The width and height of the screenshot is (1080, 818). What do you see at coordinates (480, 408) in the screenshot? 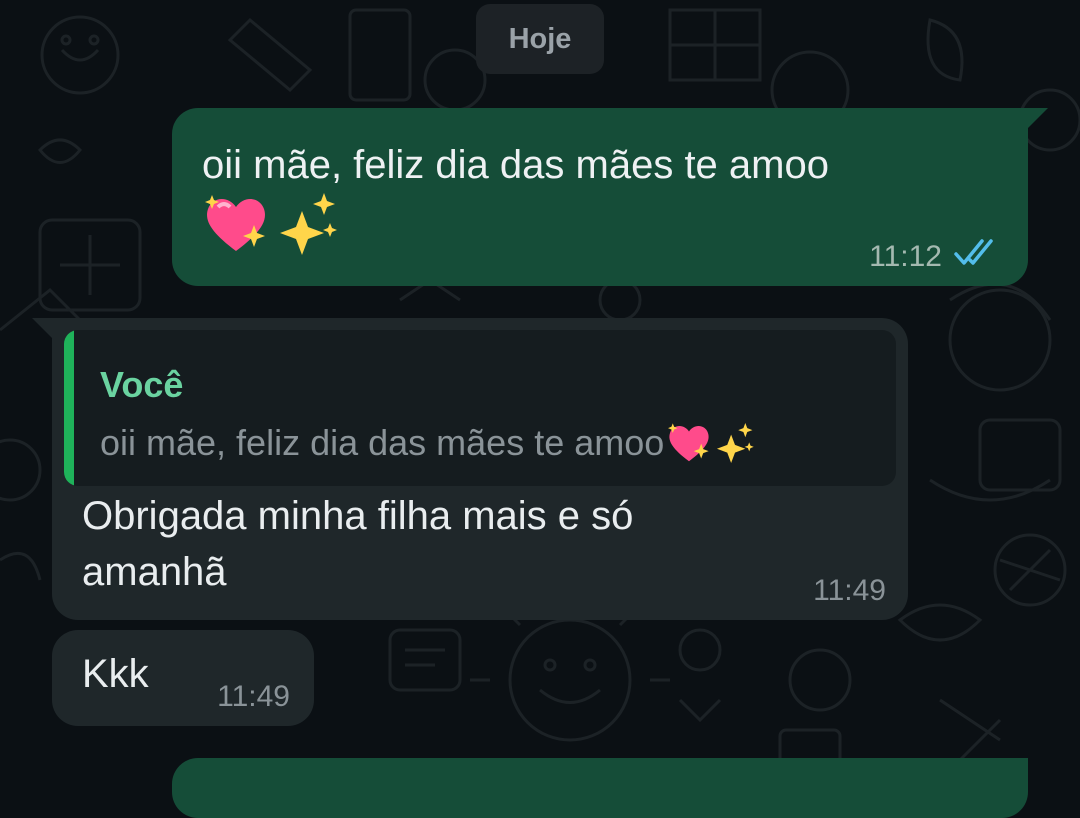
I see `quoted-message: Você oii mãe, feliz dia das mães te amoo` at bounding box center [480, 408].